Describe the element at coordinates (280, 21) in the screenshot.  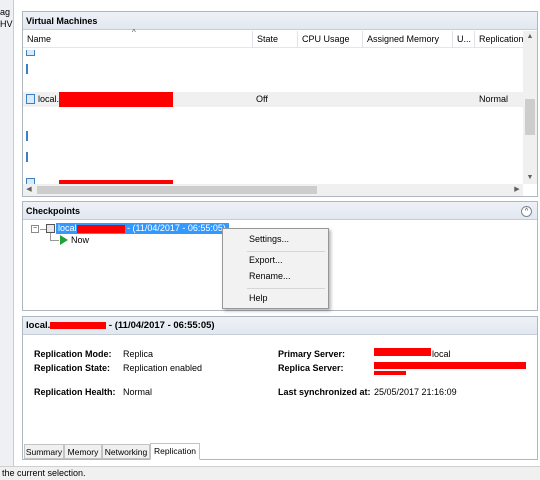
I see `virtual-machines-title: Virtual Machines` at that location.